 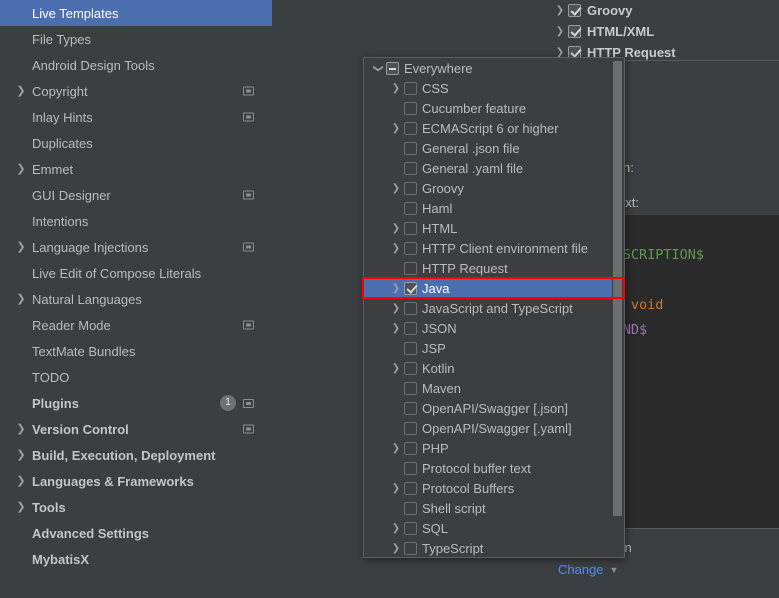 What do you see at coordinates (488, 288) in the screenshot?
I see `context-option-java: ❯ Java` at bounding box center [488, 288].